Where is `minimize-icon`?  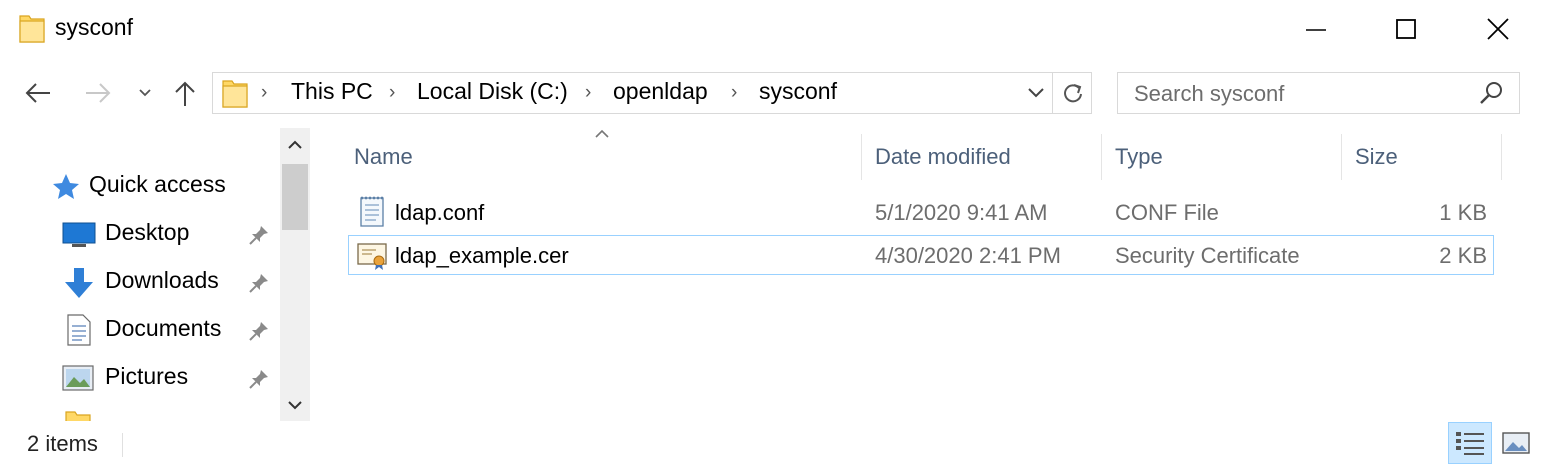 minimize-icon is located at coordinates (1316, 30).